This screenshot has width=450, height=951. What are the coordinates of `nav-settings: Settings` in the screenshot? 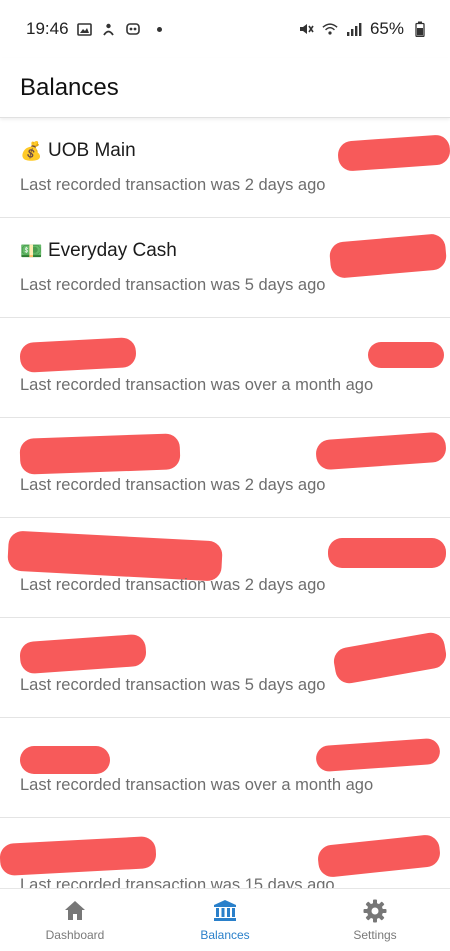 It's located at (375, 920).